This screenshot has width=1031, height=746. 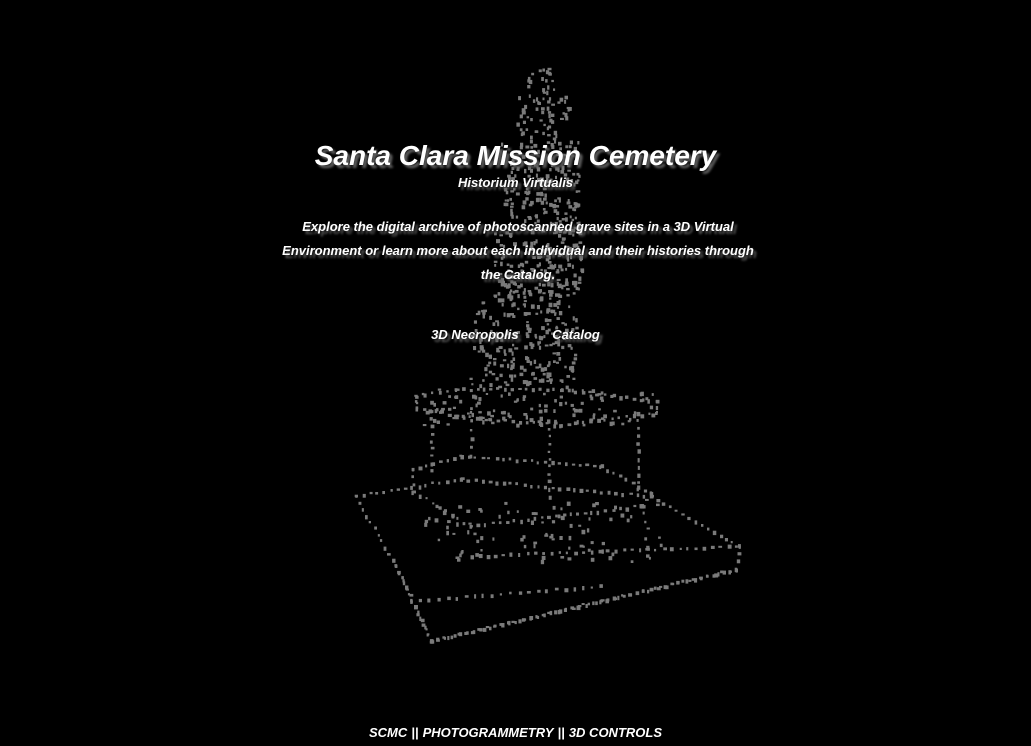 I want to click on scmc-link: SCMC, so click(x=388, y=732).